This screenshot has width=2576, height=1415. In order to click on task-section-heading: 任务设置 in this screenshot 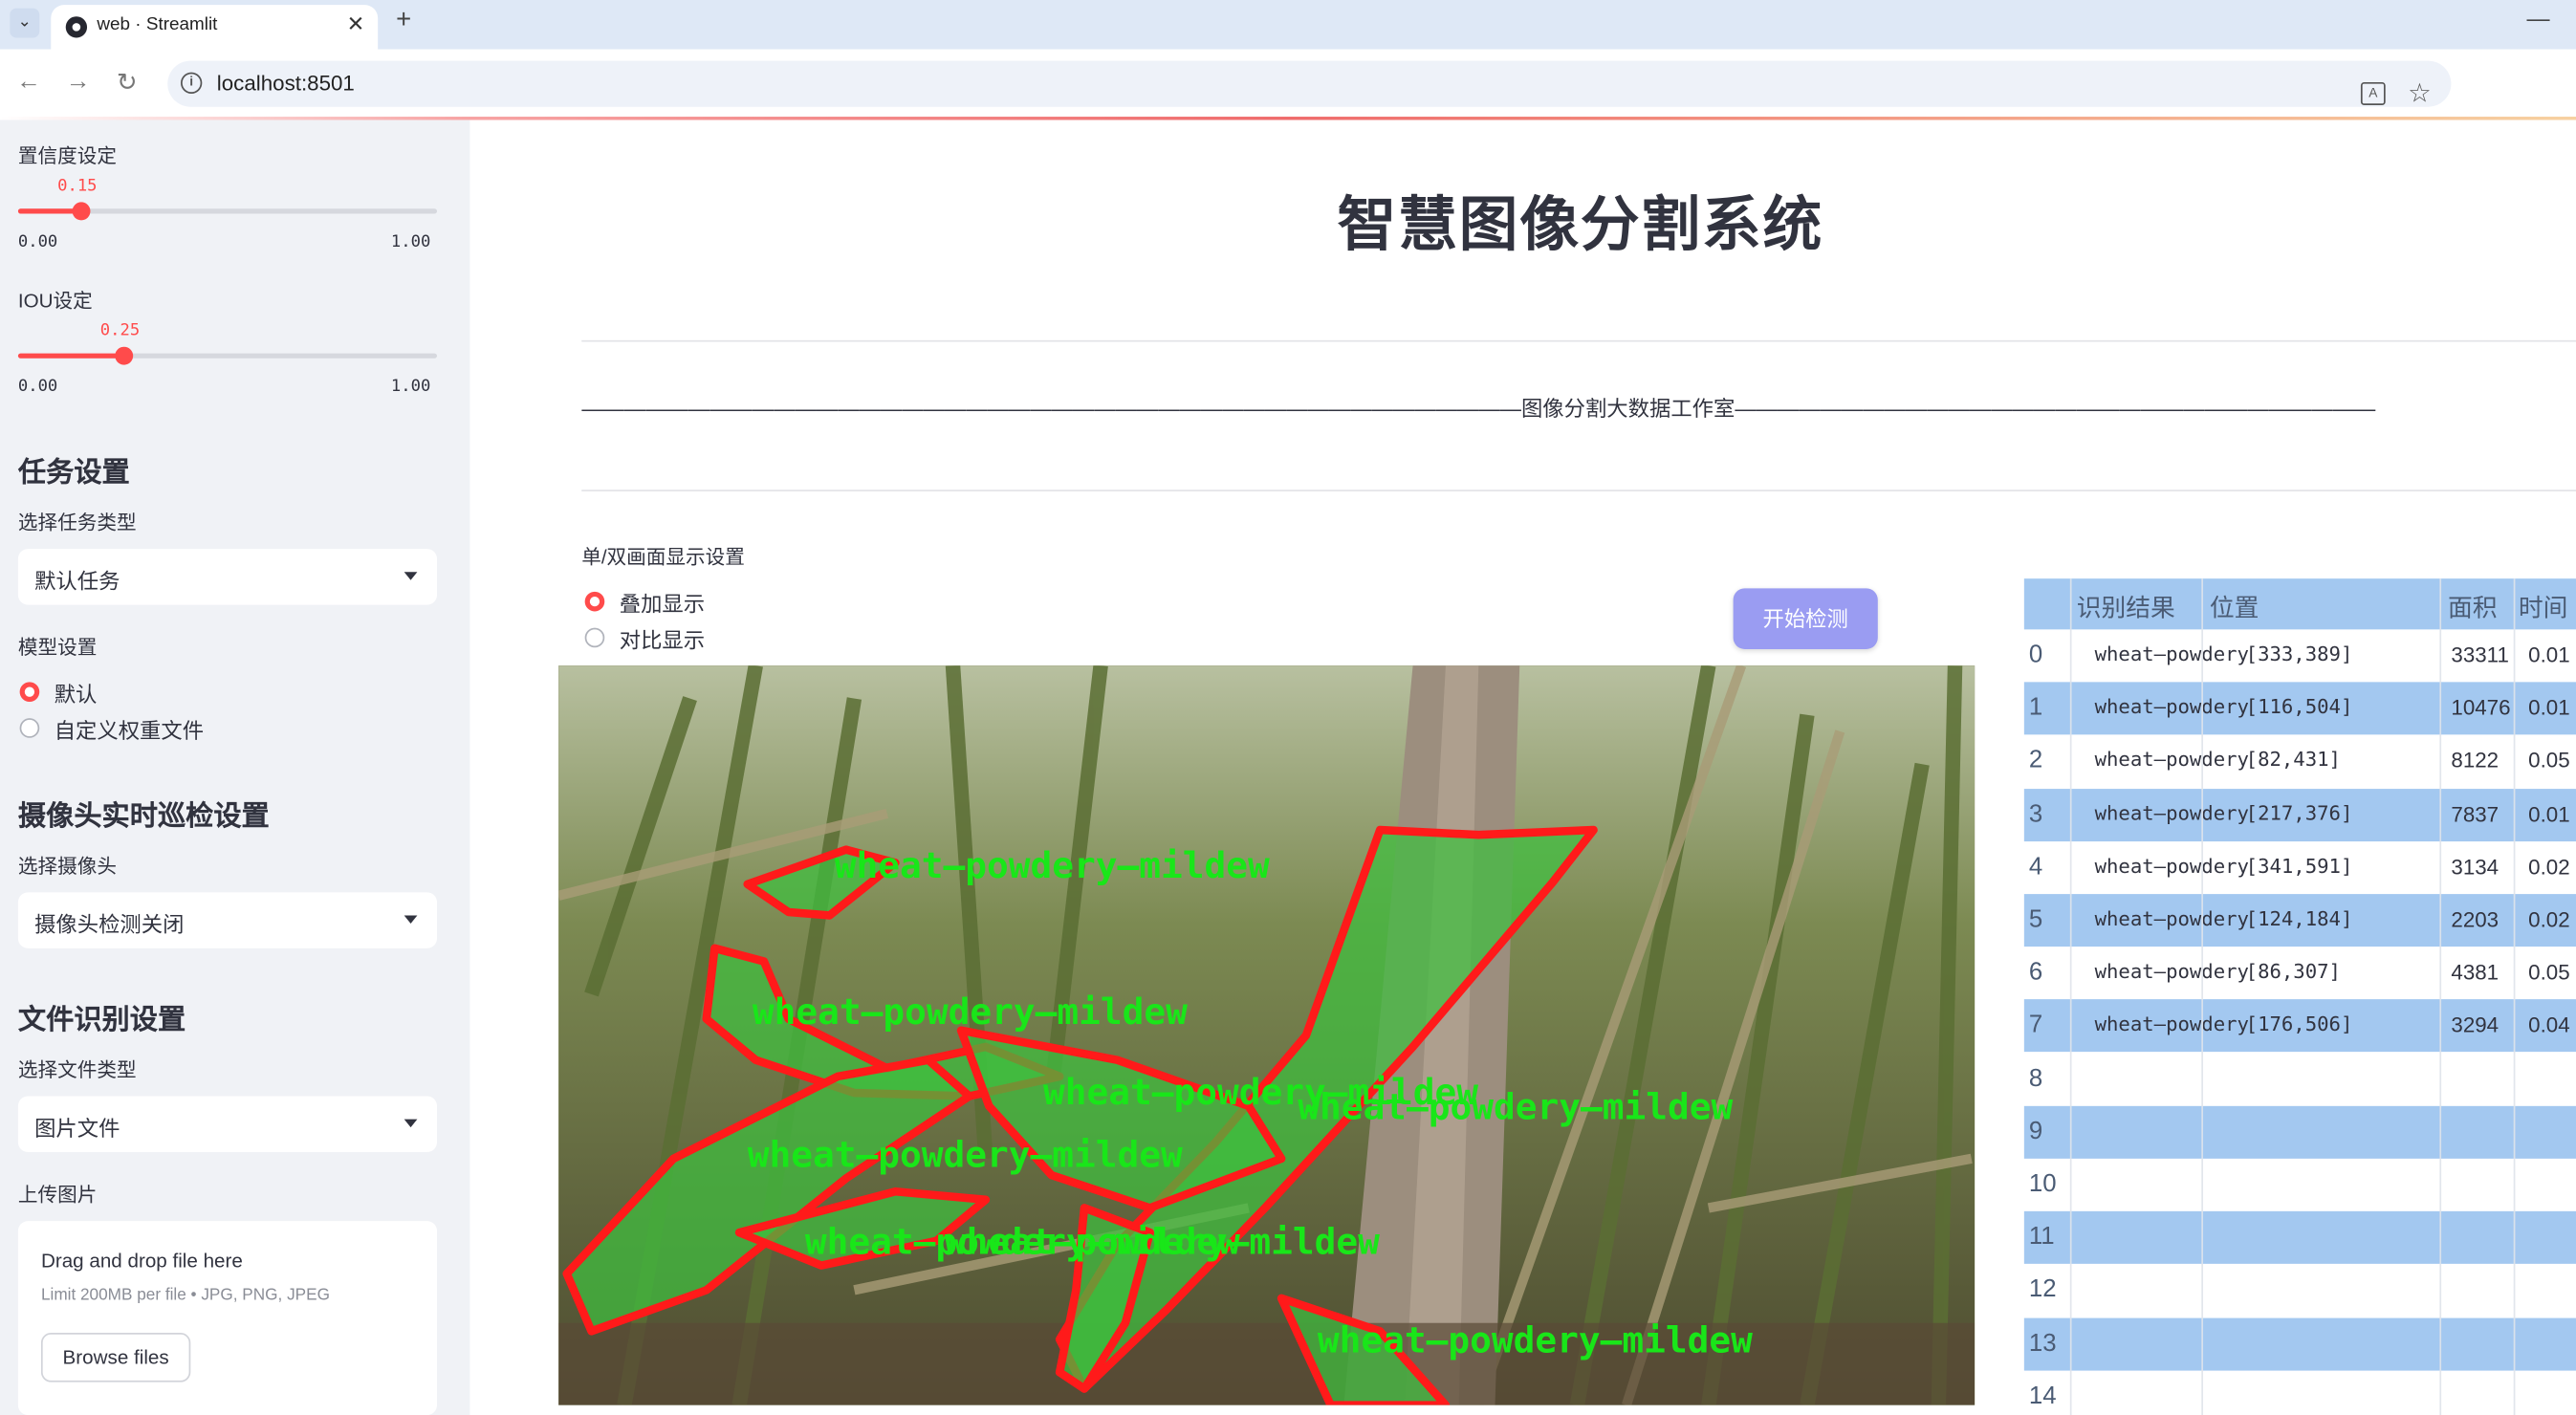, I will do `click(73, 473)`.